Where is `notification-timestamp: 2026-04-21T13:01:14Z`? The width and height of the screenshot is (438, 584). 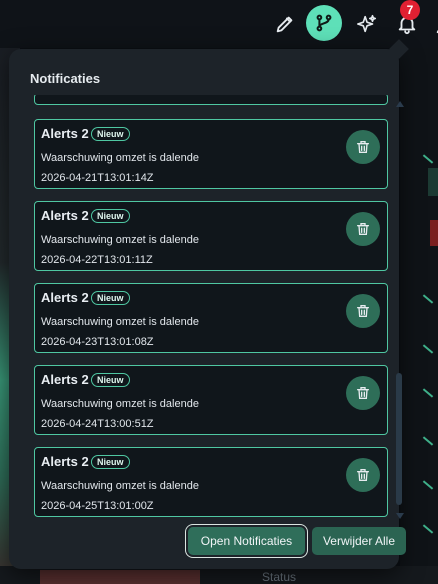
notification-timestamp: 2026-04-21T13:01:14Z is located at coordinates (97, 178).